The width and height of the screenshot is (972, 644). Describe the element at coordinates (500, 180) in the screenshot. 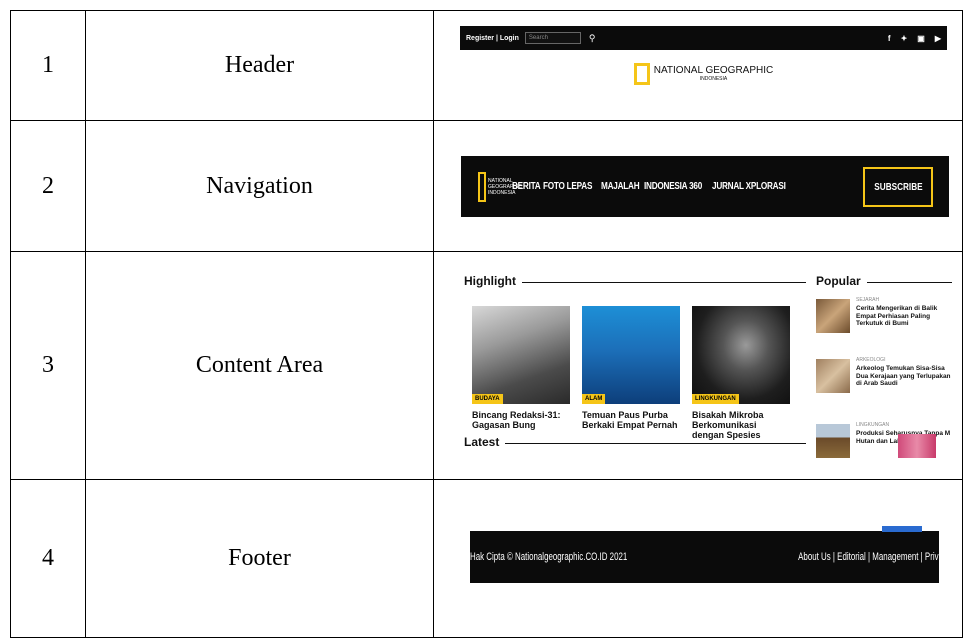

I see `nav-logo-line: NATIONAL` at that location.